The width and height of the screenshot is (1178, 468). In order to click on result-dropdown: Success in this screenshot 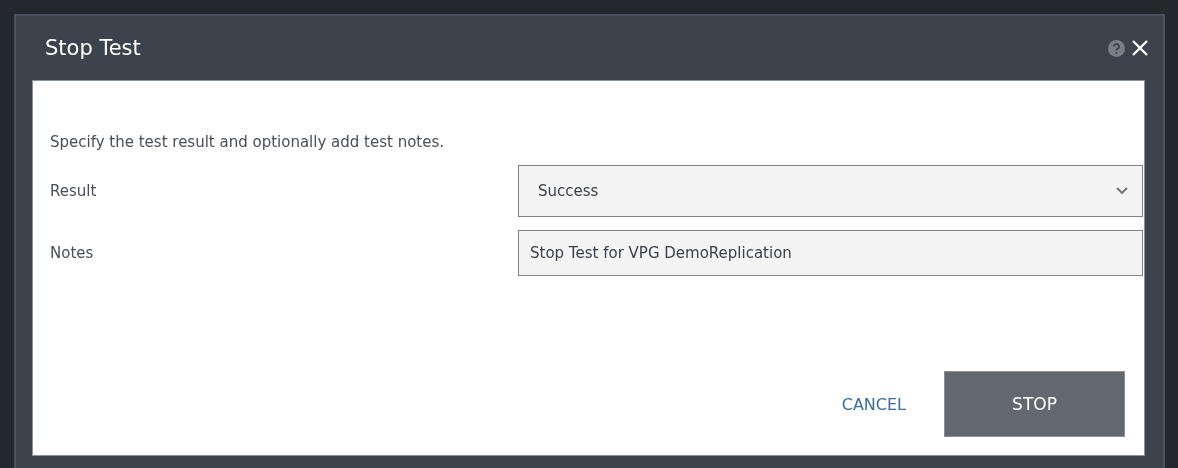, I will do `click(830, 191)`.